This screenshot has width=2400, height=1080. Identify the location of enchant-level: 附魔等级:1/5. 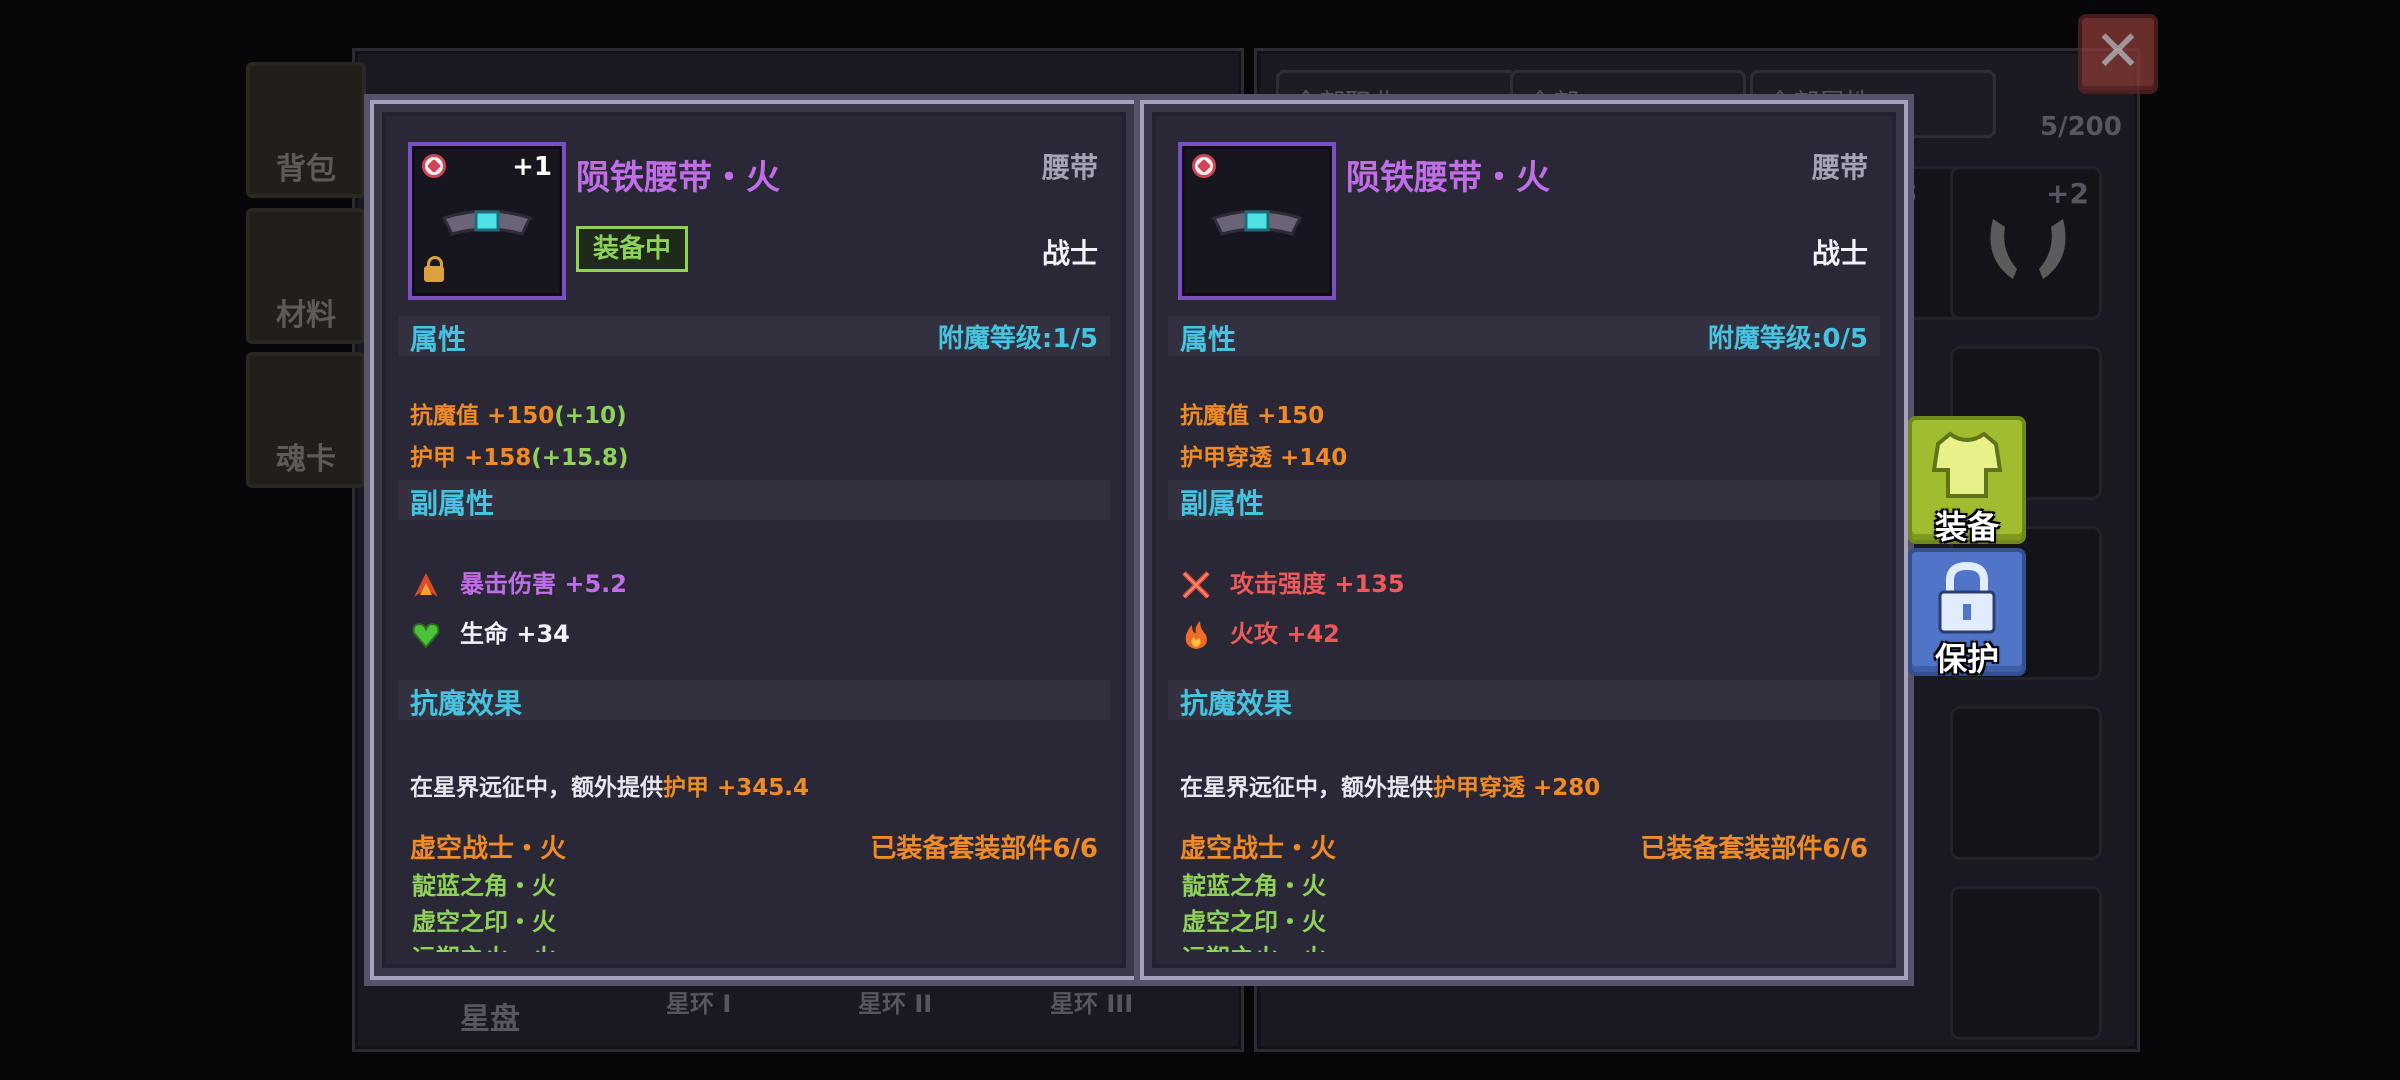
(1017, 339).